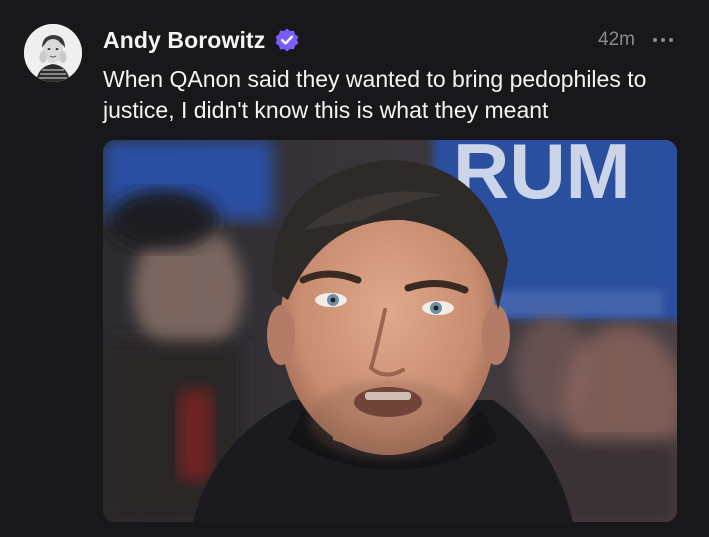 The width and height of the screenshot is (709, 537). What do you see at coordinates (388, 40) in the screenshot?
I see `post-header: Andy Borowitz 42m` at bounding box center [388, 40].